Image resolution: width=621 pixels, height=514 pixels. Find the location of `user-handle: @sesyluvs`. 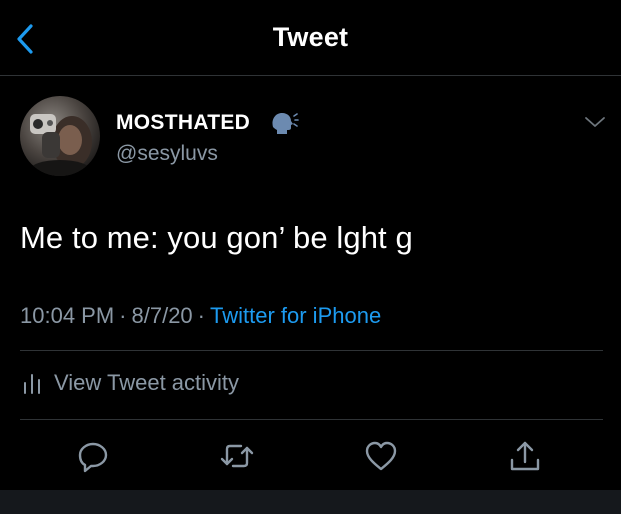

user-handle: @sesyluvs is located at coordinates (167, 154).